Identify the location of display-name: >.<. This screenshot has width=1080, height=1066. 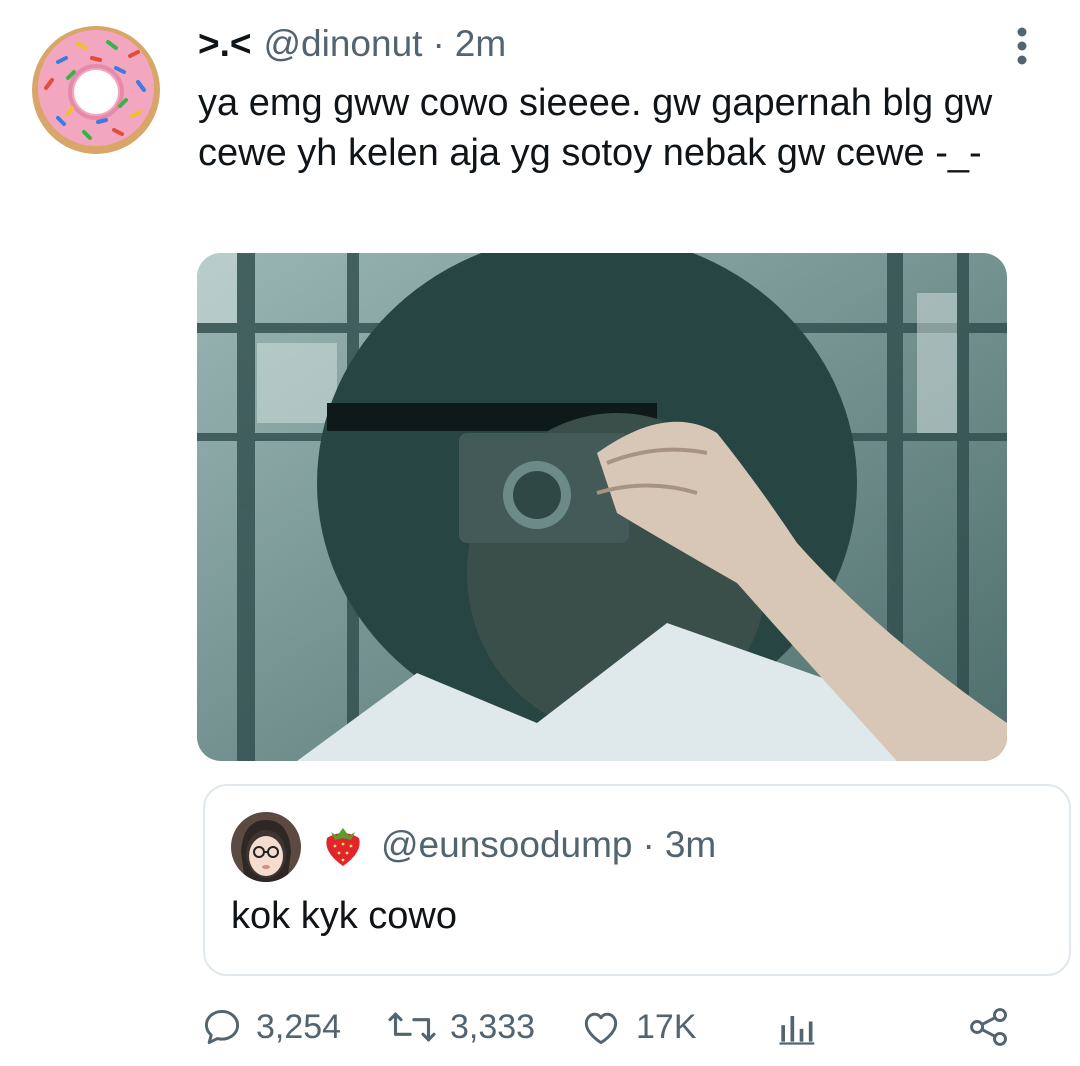
(225, 44).